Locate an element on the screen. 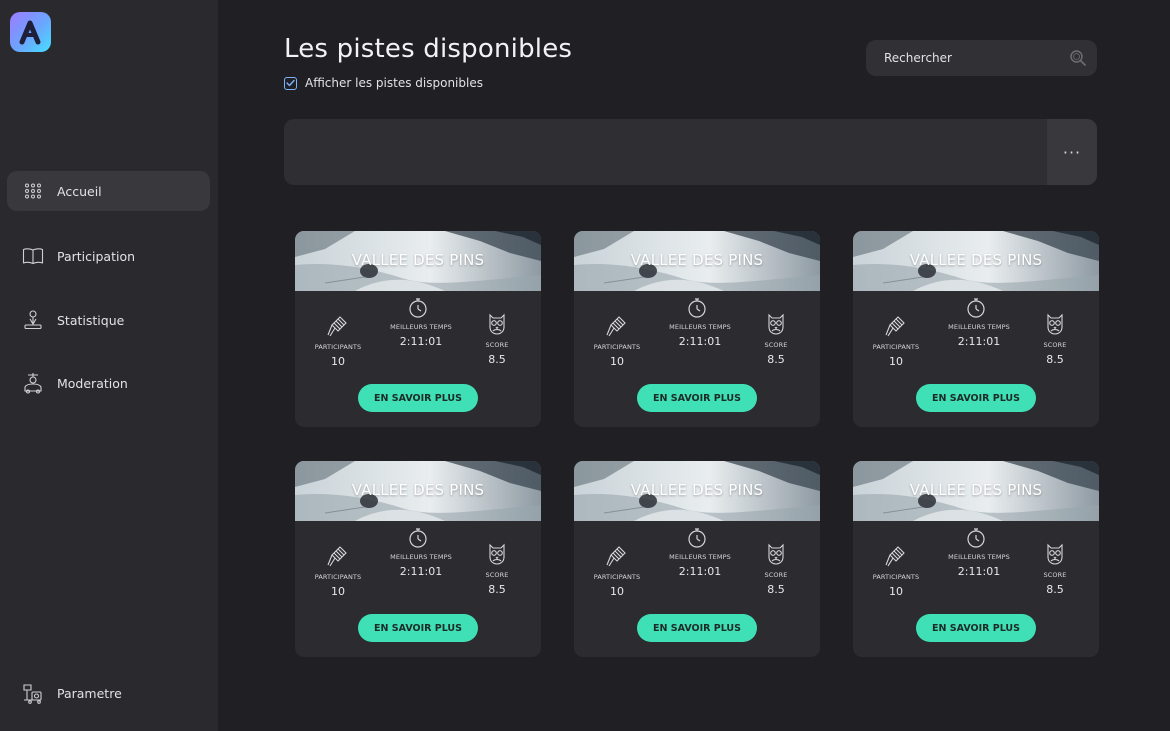  logo-a-icon is located at coordinates (30, 32).